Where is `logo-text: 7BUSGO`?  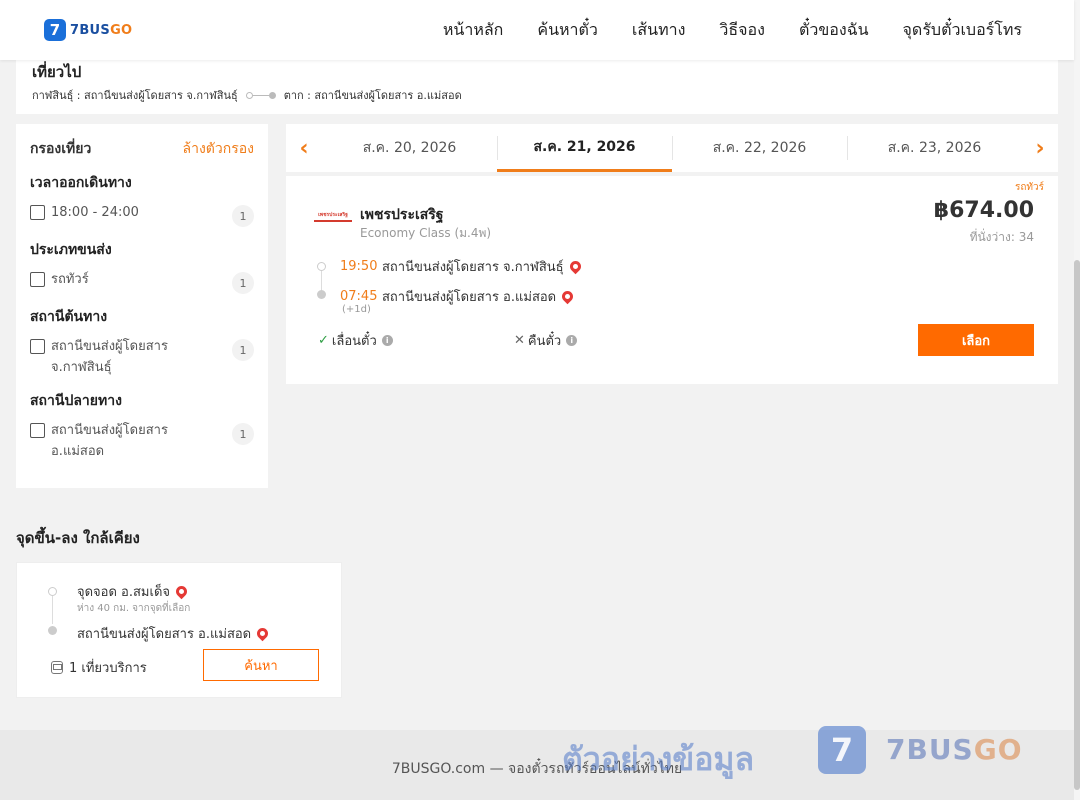 logo-text: 7BUSGO is located at coordinates (101, 30).